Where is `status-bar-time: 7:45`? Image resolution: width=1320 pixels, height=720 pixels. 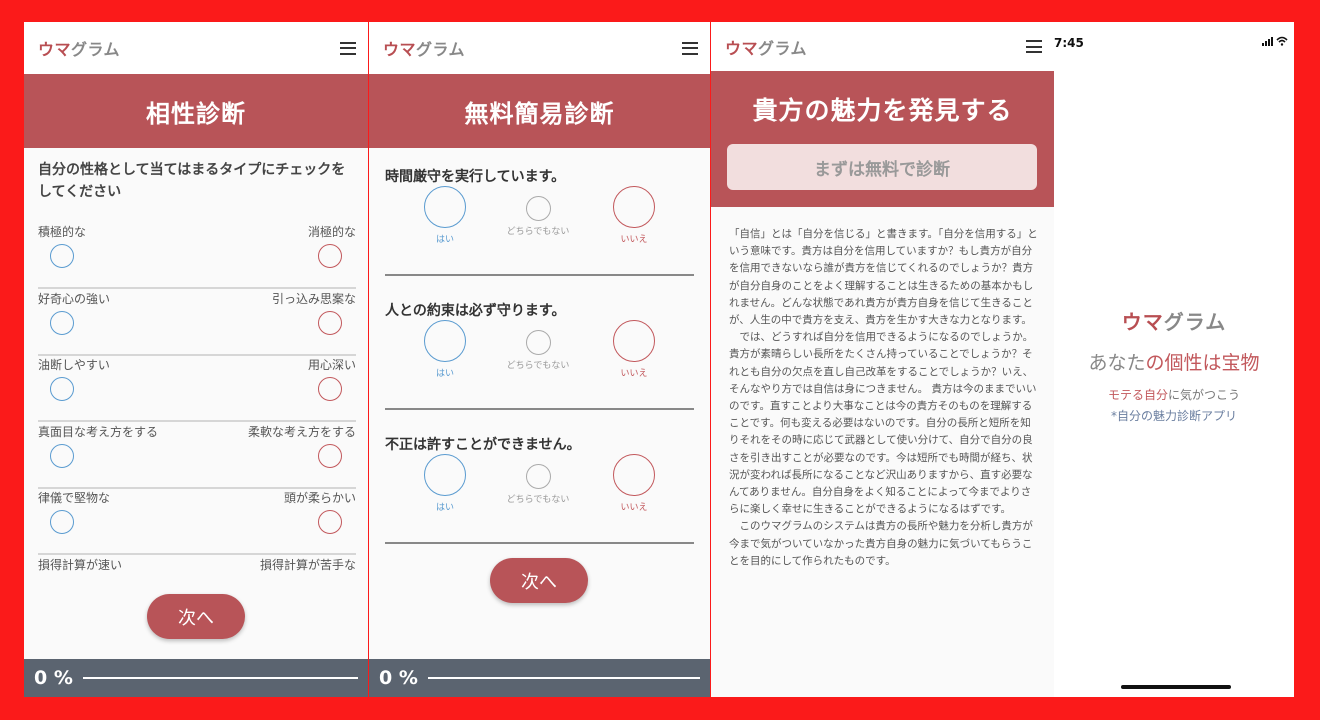 status-bar-time: 7:45 is located at coordinates (1069, 43).